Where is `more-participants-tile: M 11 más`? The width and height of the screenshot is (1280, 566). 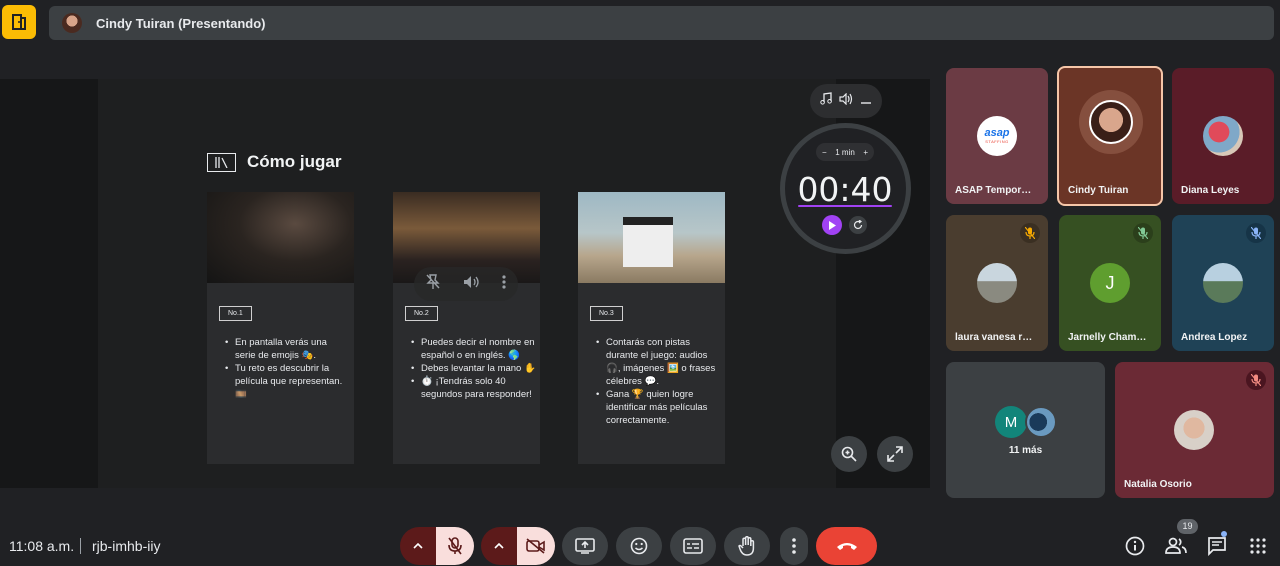 more-participants-tile: M 11 más is located at coordinates (1025, 430).